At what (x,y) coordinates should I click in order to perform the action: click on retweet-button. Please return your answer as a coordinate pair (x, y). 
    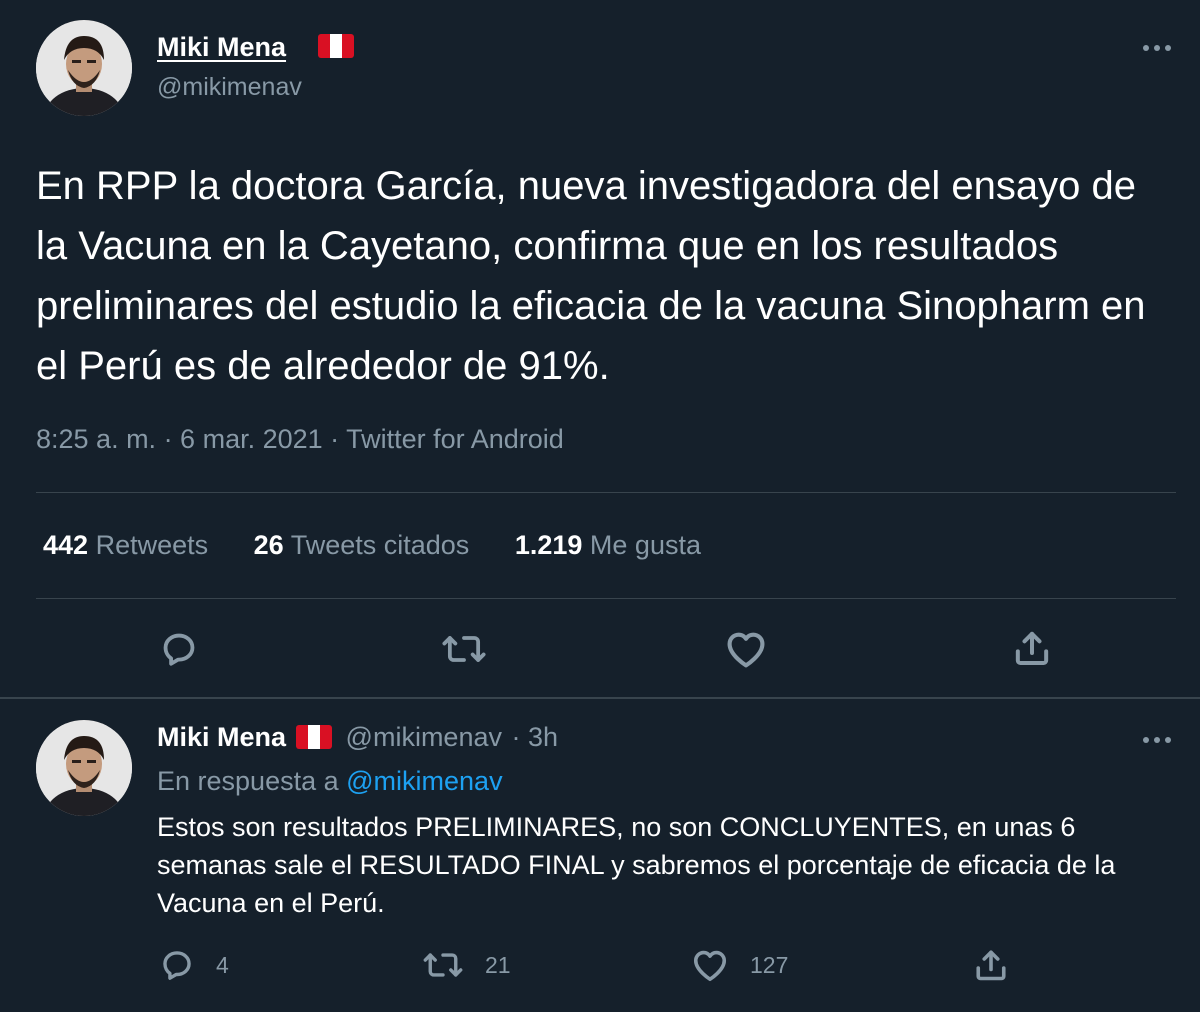
    Looking at the image, I should click on (464, 649).